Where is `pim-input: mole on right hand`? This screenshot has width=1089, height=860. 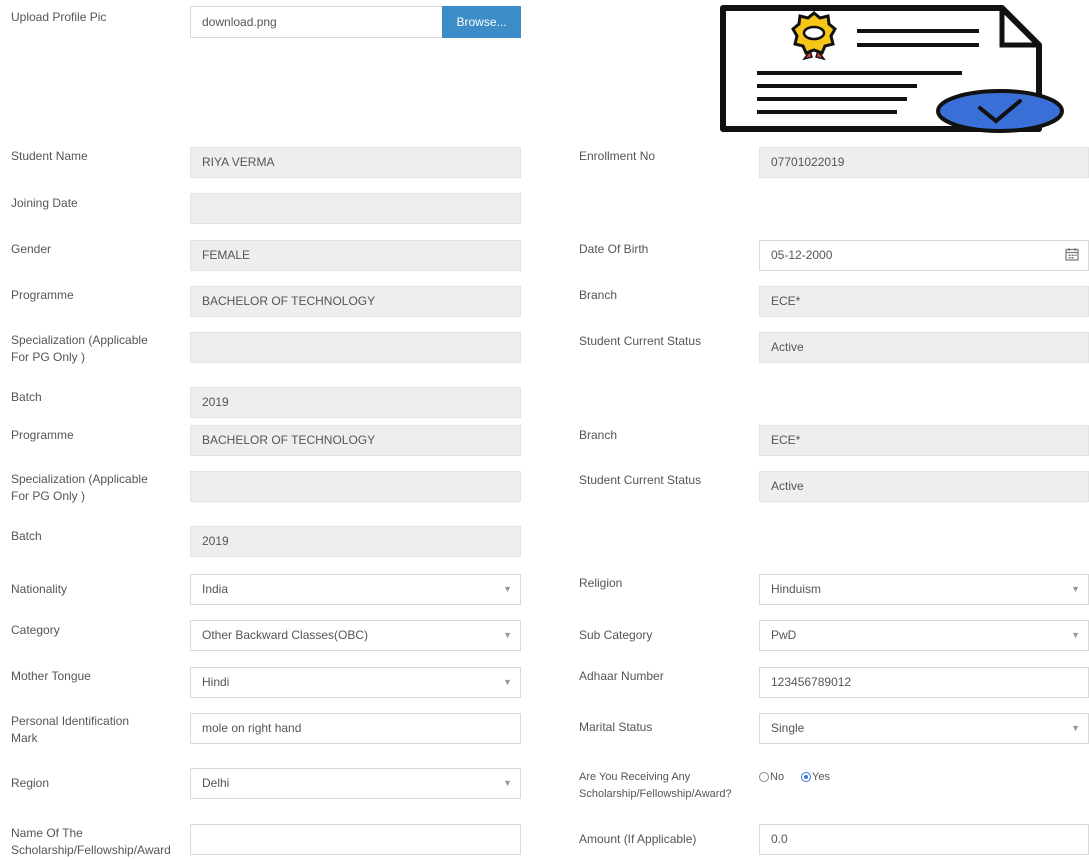 pim-input: mole on right hand is located at coordinates (355, 728).